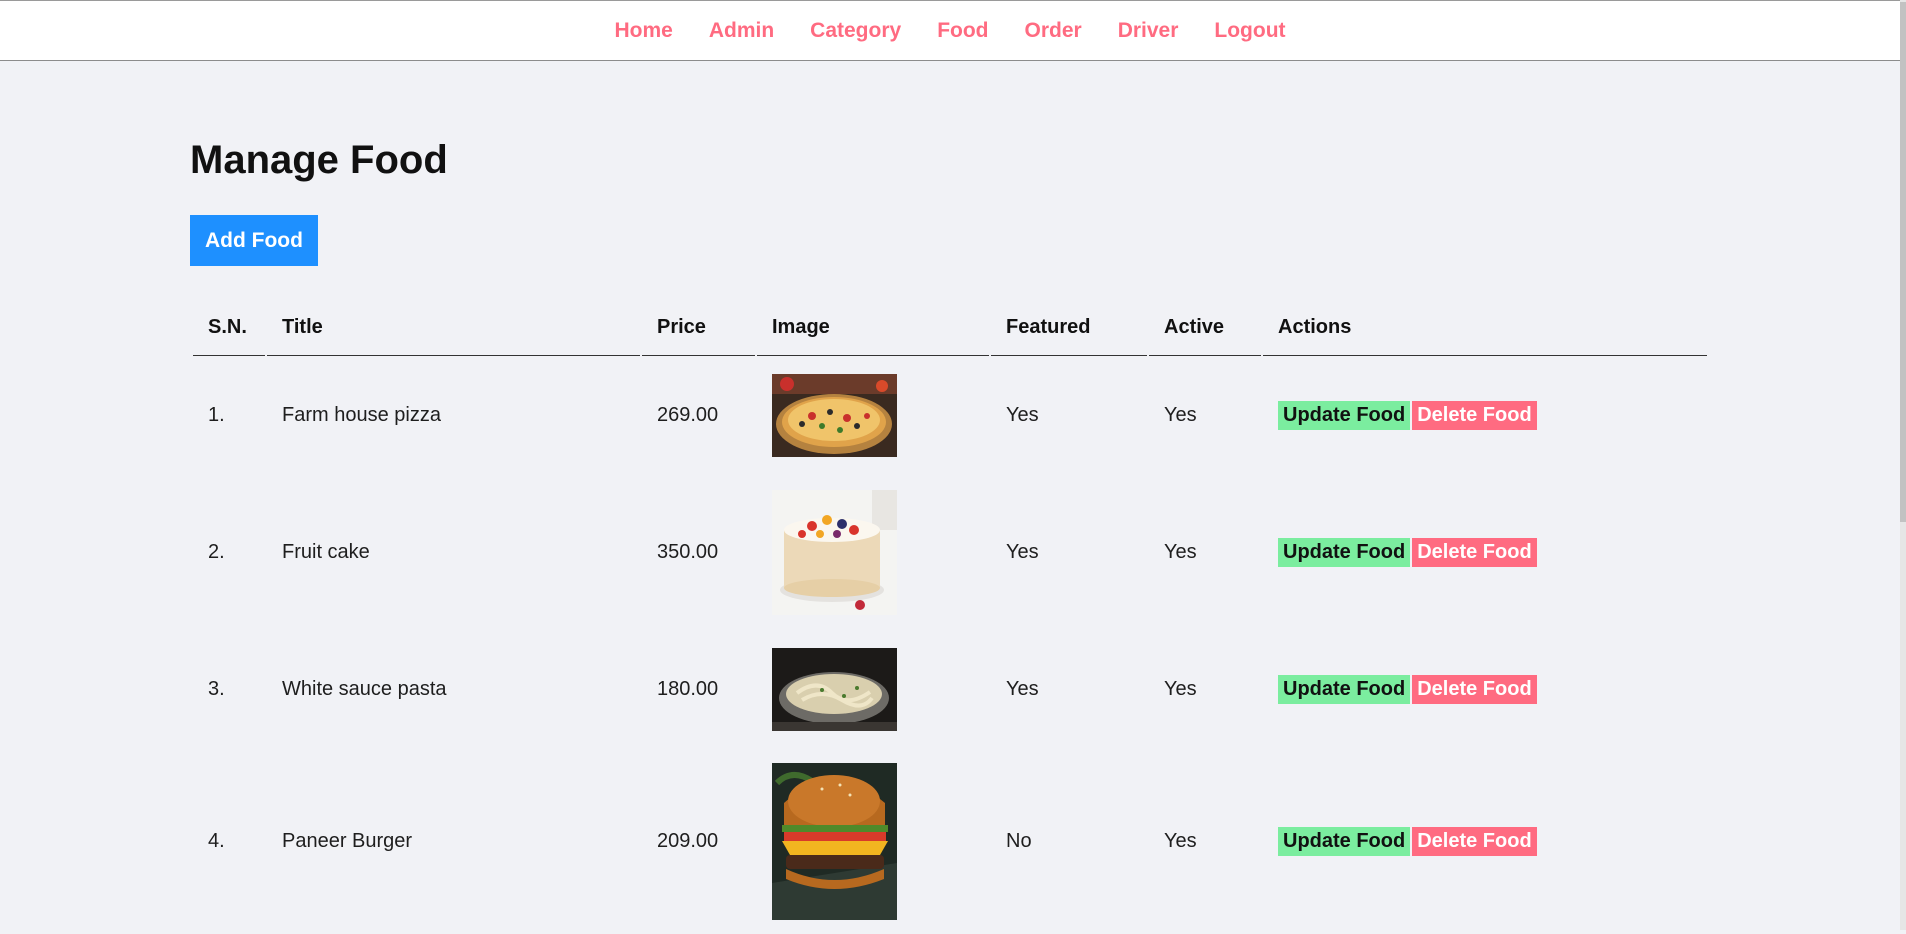  Describe the element at coordinates (688, 415) in the screenshot. I see `row-price: 269.00` at that location.